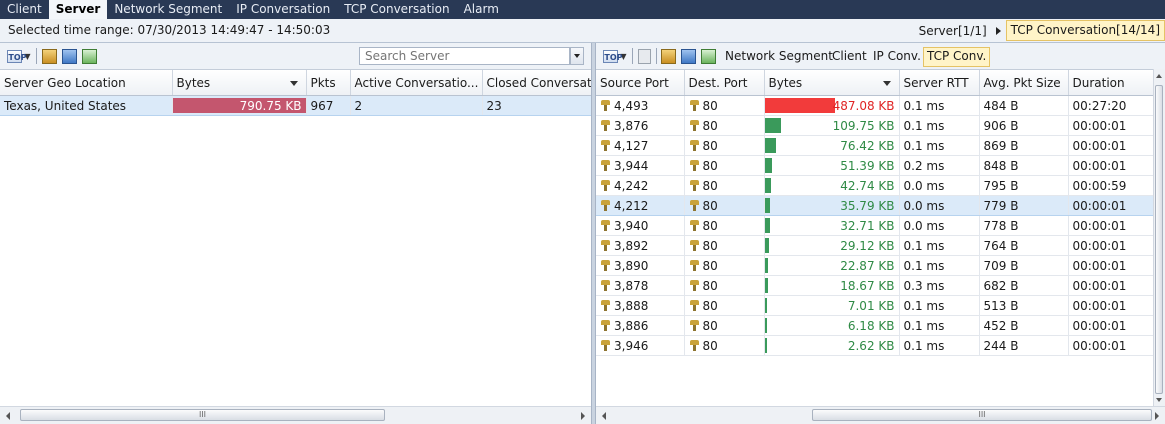  Describe the element at coordinates (832, 245) in the screenshot. I see `bytes-cell: 29.12 KB` at that location.